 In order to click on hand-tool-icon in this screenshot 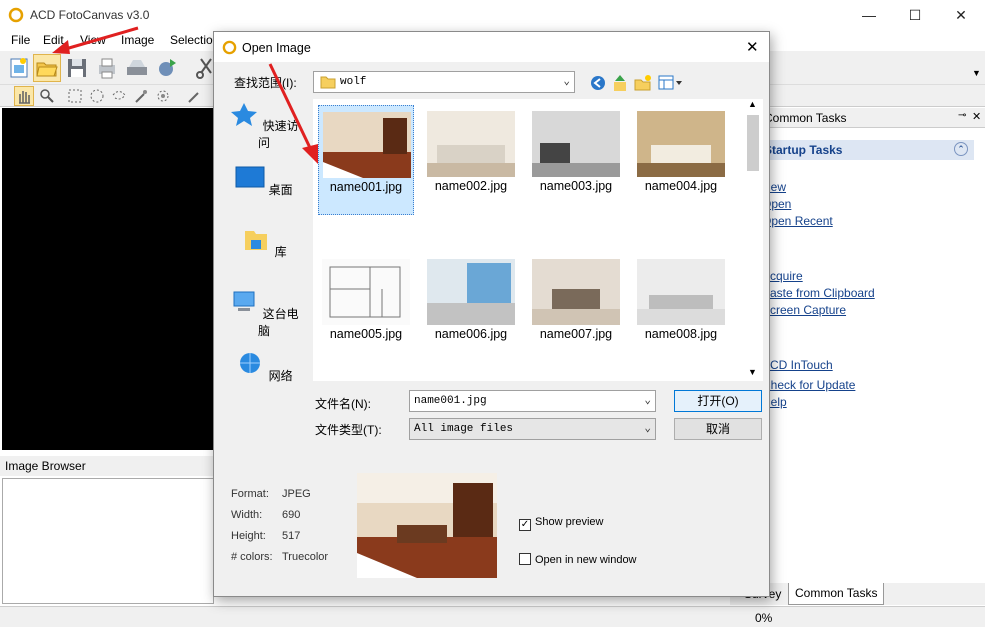, I will do `click(24, 96)`.